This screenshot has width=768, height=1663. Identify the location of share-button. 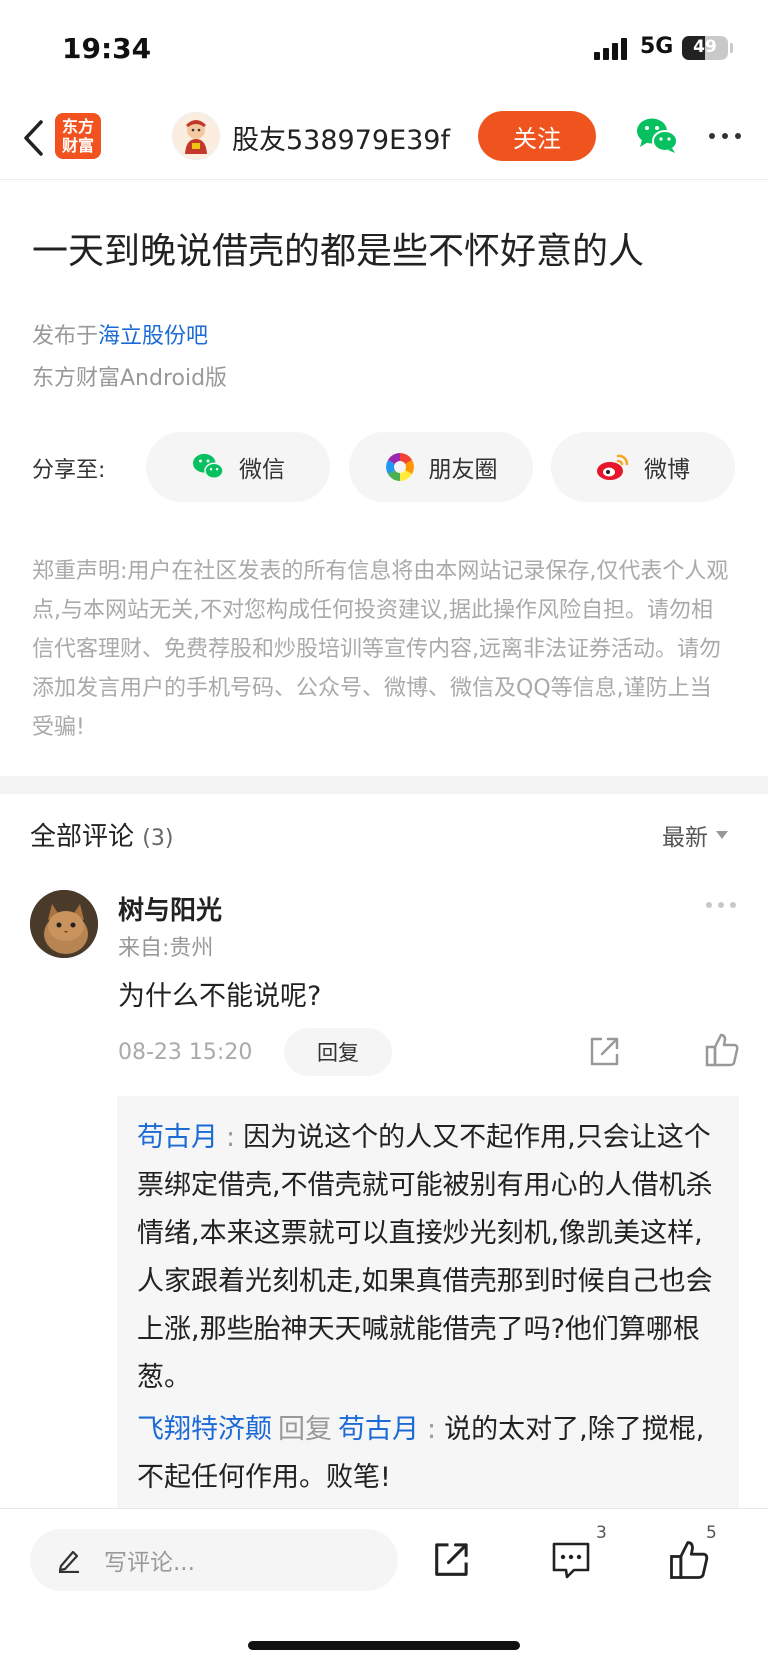
(454, 1561).